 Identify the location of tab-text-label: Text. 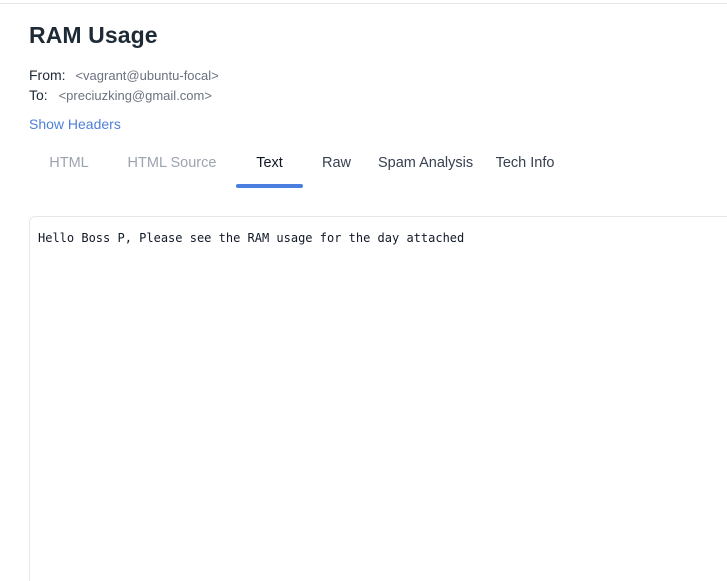
(269, 163).